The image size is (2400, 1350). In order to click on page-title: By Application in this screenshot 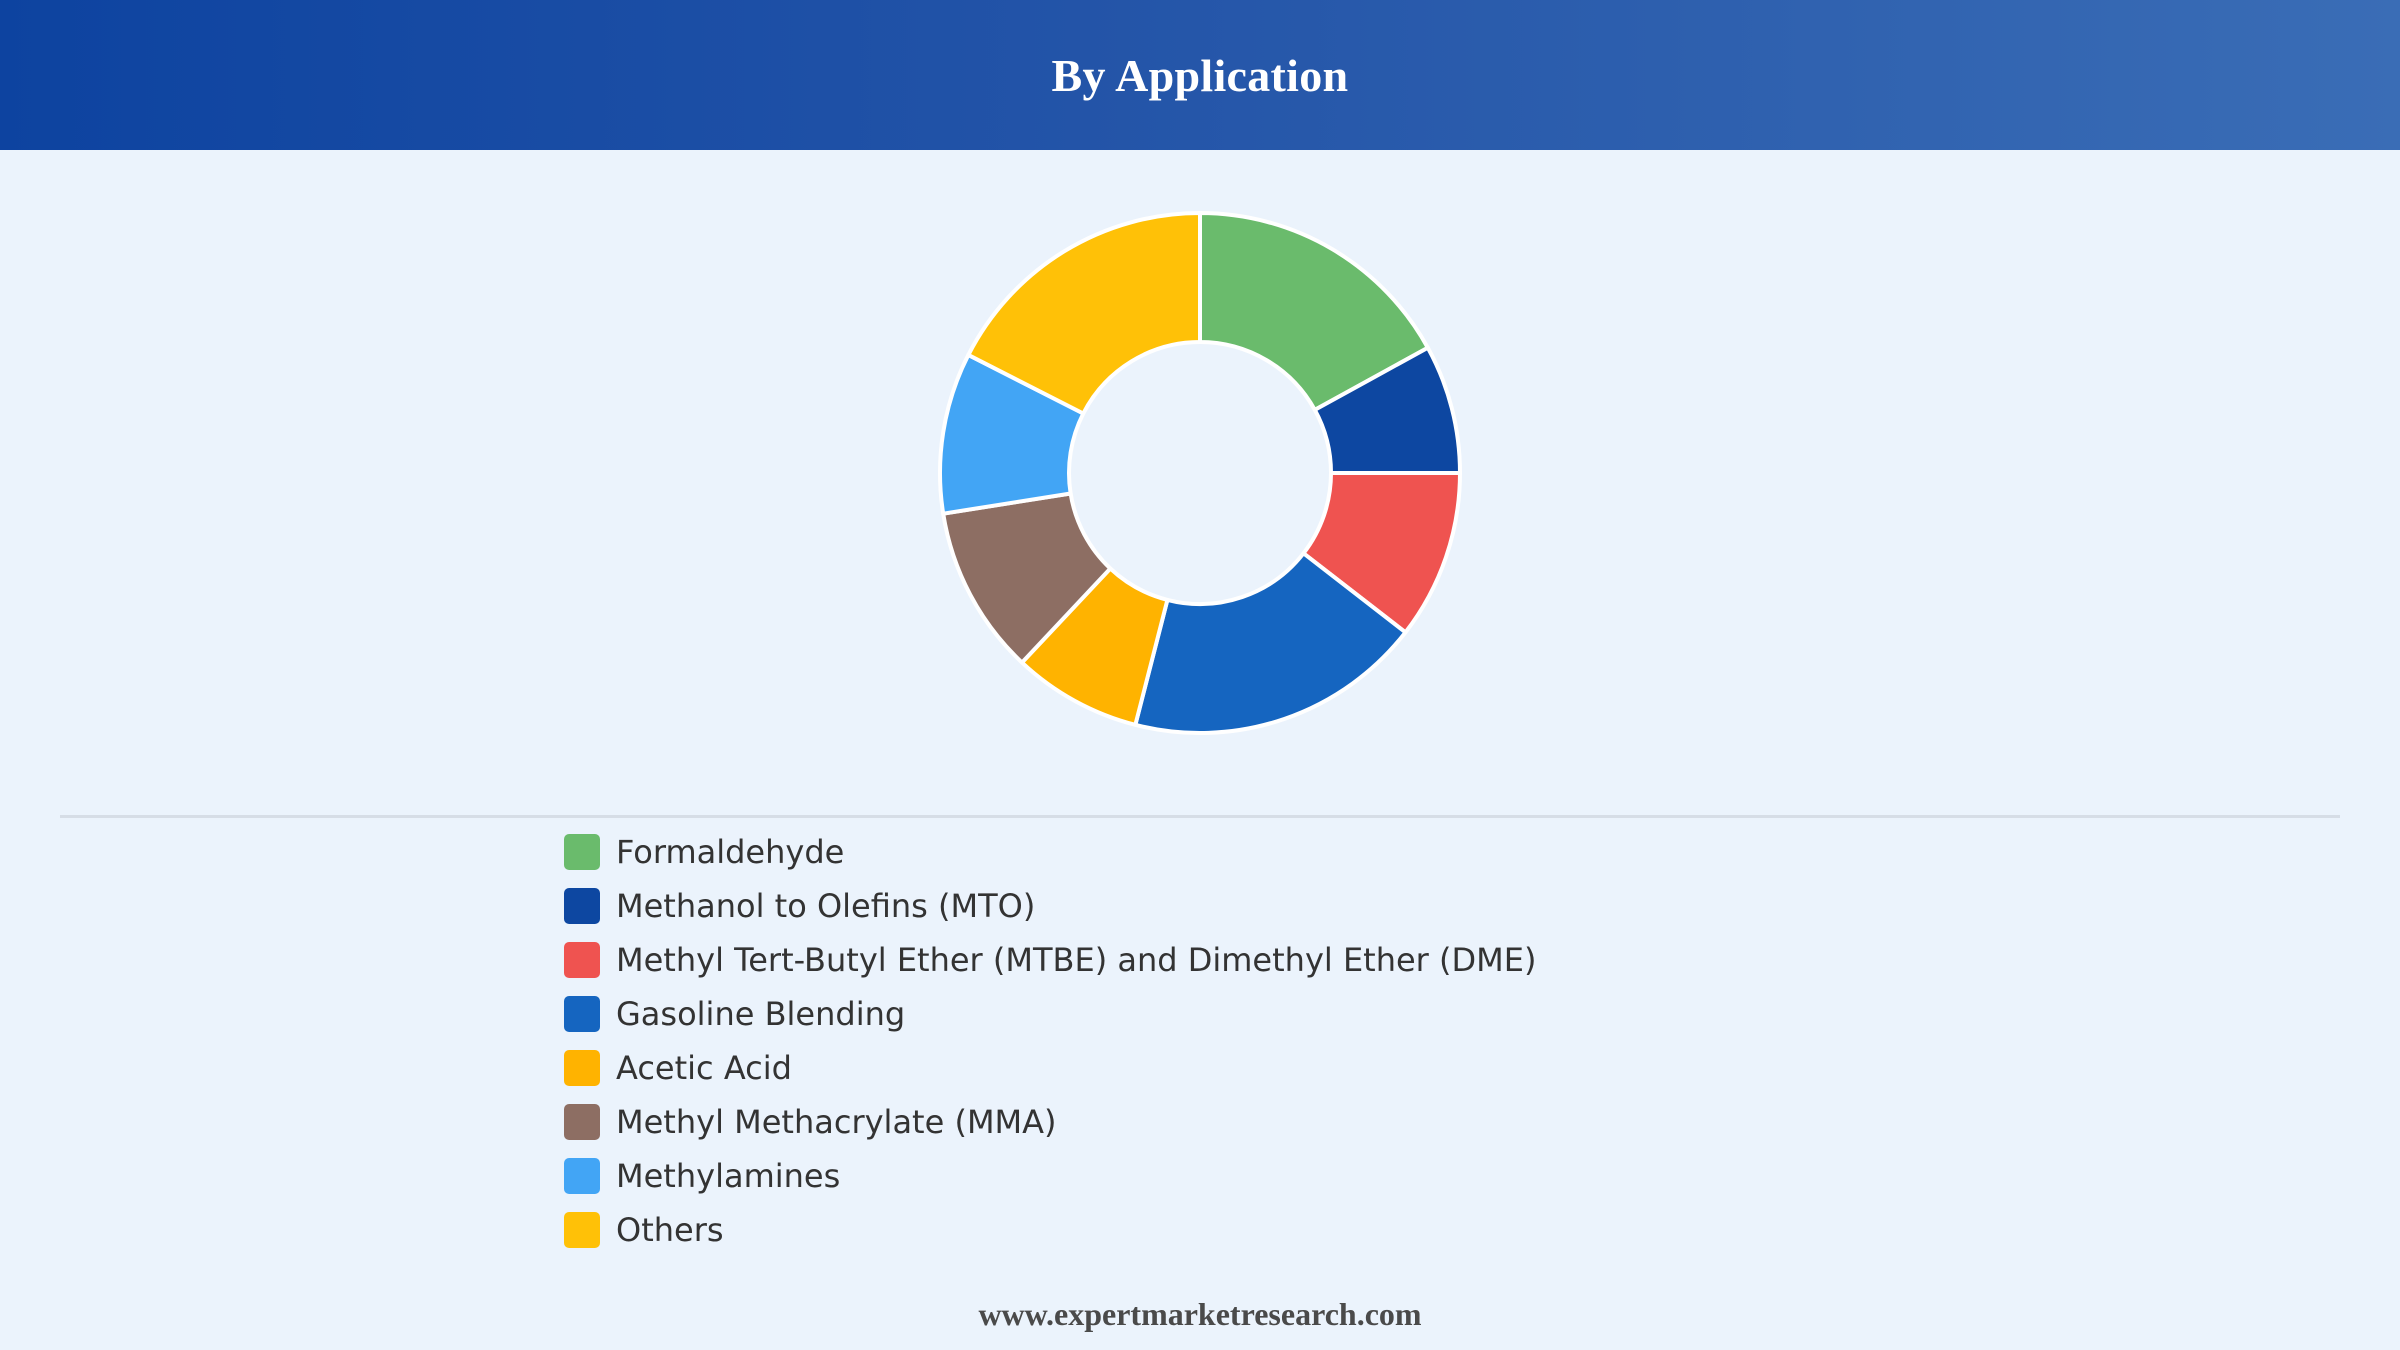, I will do `click(1200, 75)`.